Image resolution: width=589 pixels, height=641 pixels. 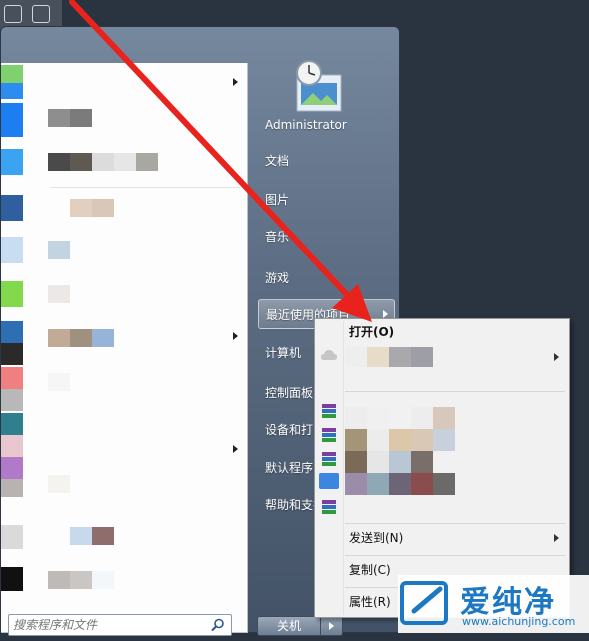 I want to click on shutdown-options-button, so click(x=332, y=626).